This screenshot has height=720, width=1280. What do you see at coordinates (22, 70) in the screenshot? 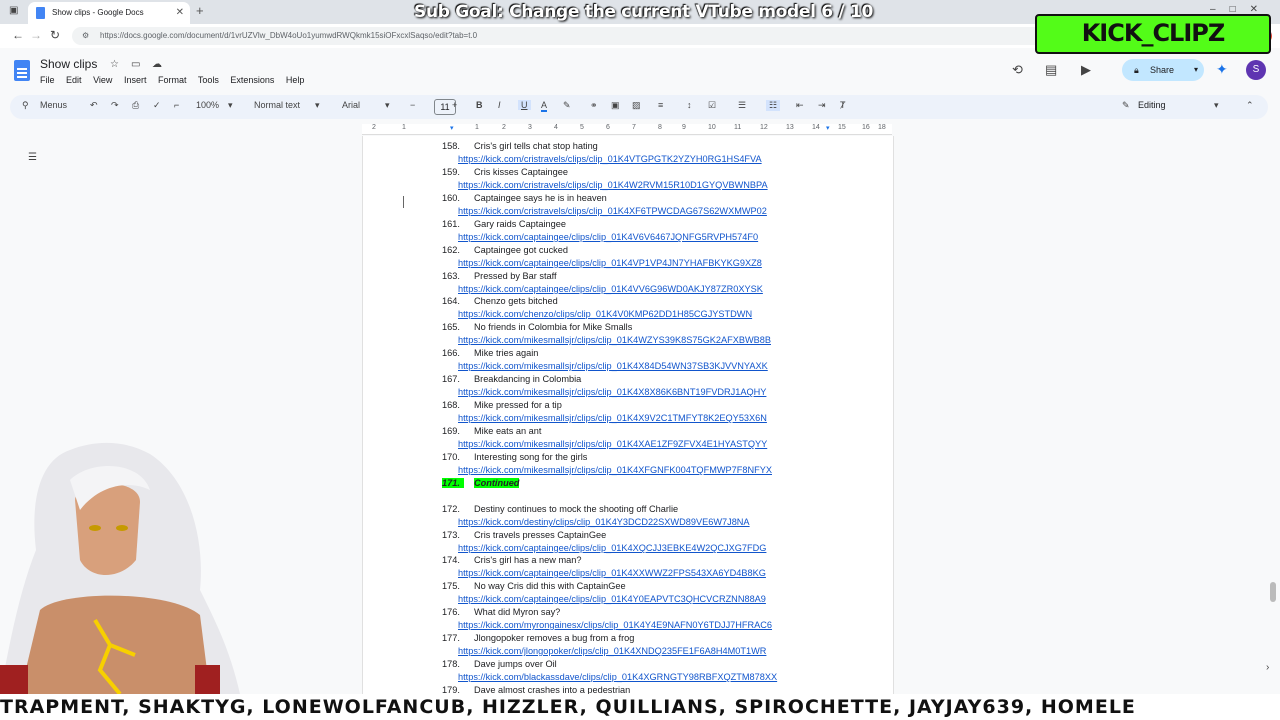
I see `docs-logo-icon` at bounding box center [22, 70].